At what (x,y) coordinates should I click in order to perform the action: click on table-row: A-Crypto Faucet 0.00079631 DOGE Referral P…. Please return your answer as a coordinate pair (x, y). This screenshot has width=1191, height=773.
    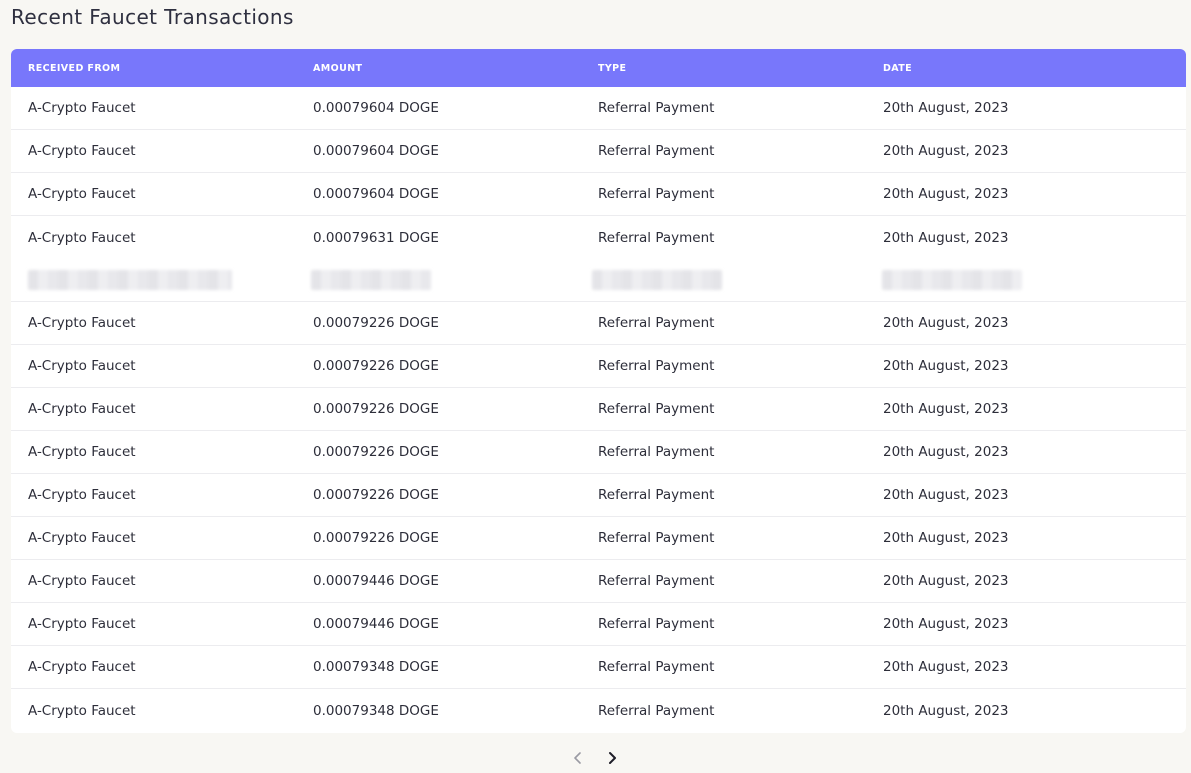
    Looking at the image, I should click on (598, 237).